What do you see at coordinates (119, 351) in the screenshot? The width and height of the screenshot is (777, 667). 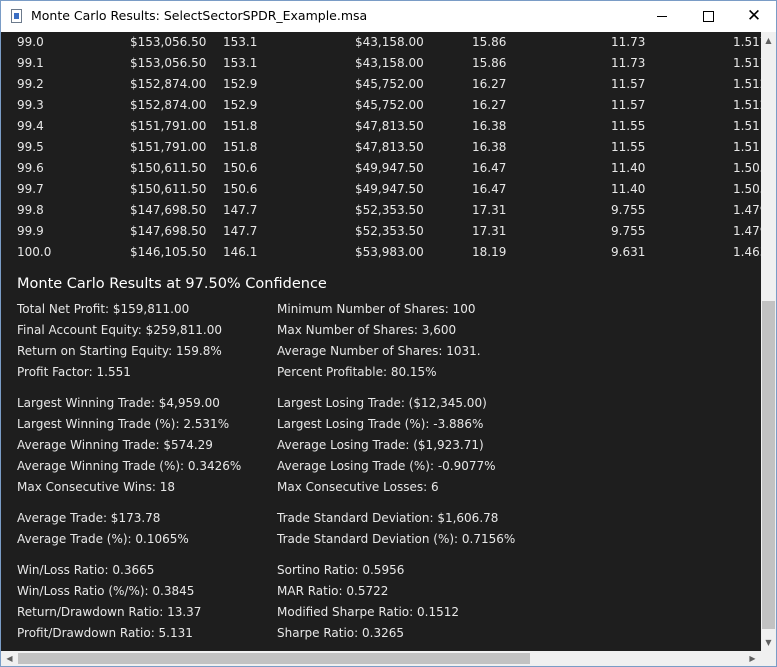 I see `stat-left: Return on Starting Equity: 159.8%` at bounding box center [119, 351].